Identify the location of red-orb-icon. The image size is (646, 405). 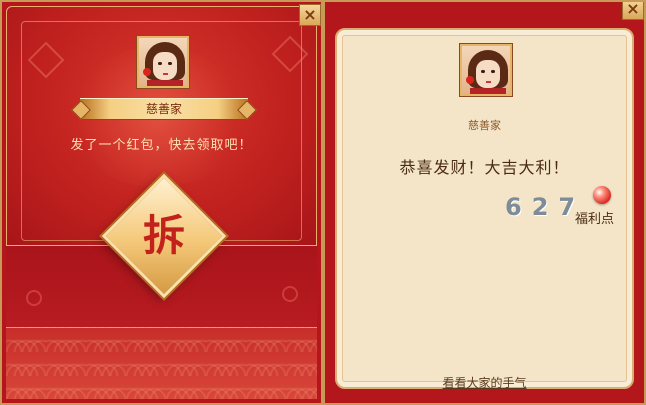
(602, 195).